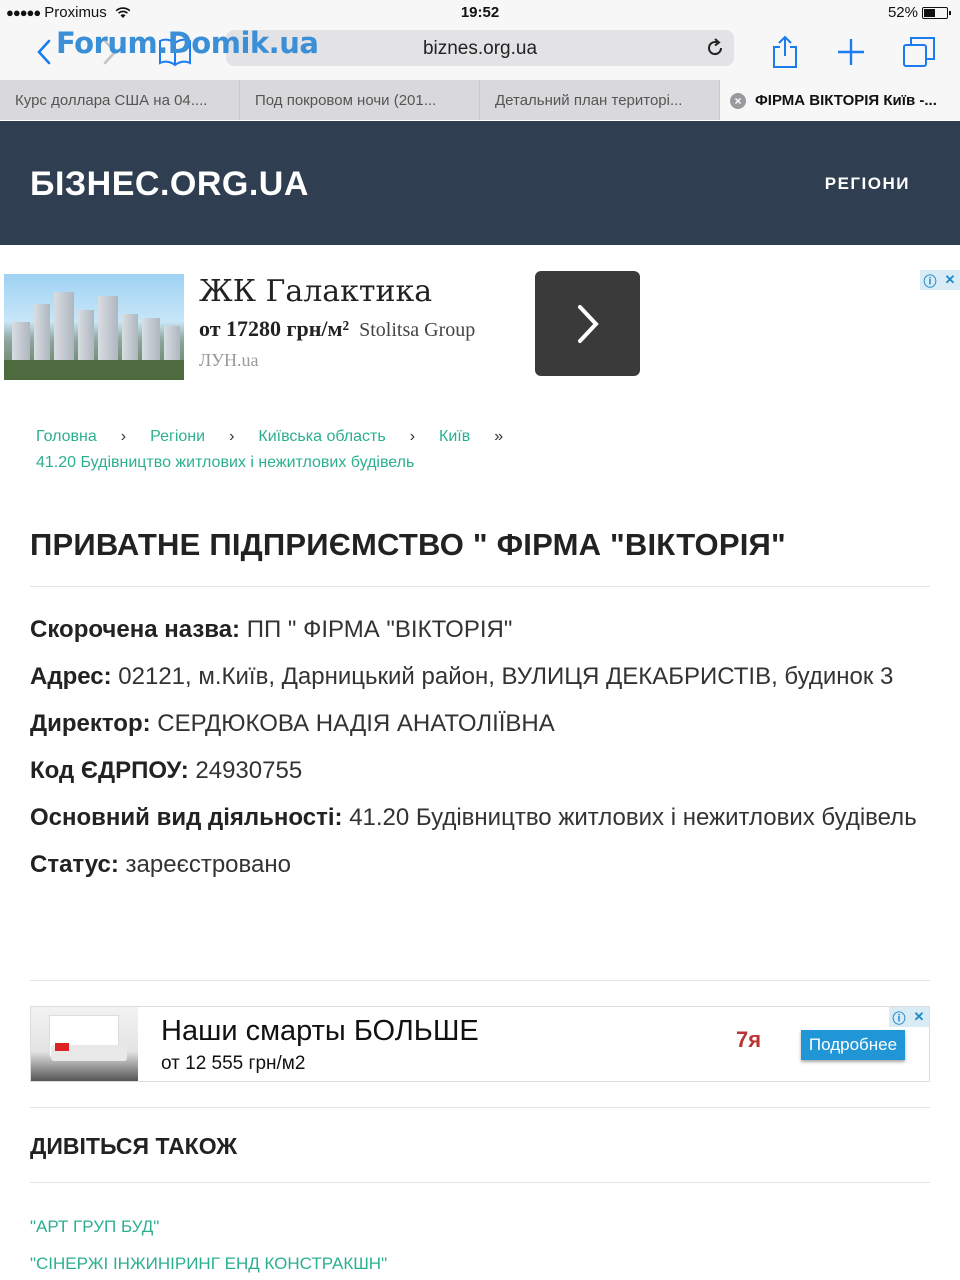 This screenshot has width=960, height=1280. Describe the element at coordinates (169, 184) in the screenshot. I see `site-logo: БІЗНЕС.ORG.UA` at that location.